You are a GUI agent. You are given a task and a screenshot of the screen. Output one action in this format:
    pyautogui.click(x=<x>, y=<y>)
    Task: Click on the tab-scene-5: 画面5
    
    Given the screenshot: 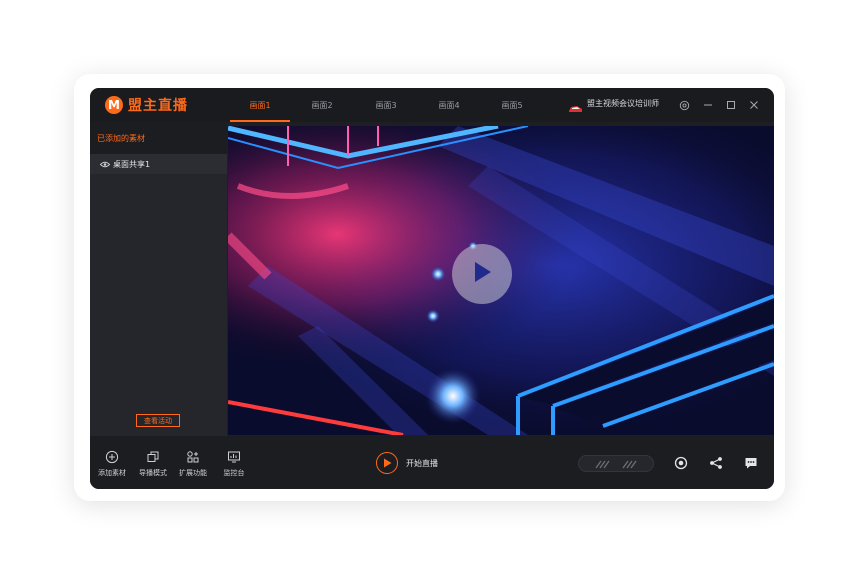 What is the action you would take?
    pyautogui.click(x=512, y=105)
    